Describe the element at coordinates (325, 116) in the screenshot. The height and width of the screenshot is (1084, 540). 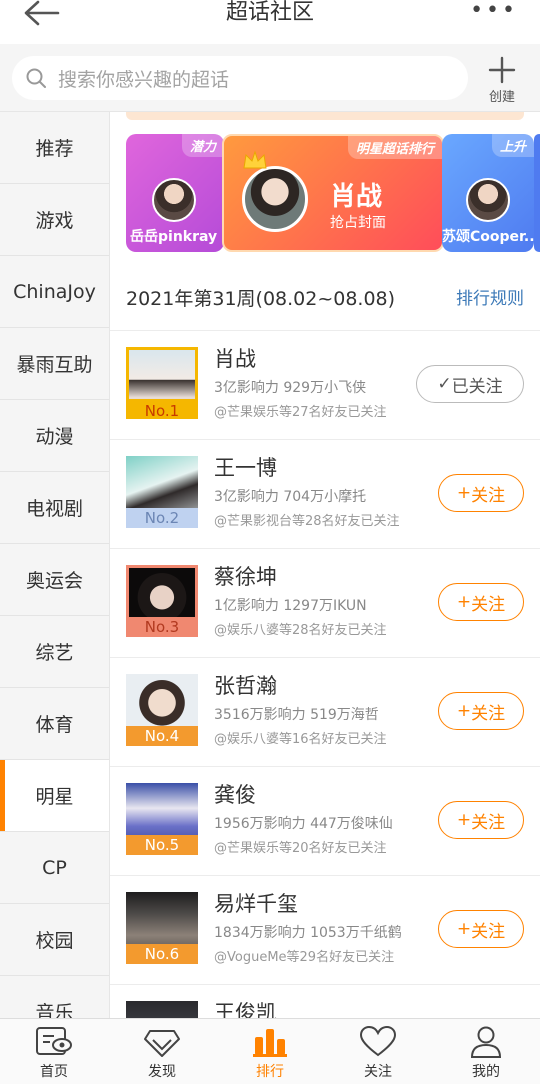
I see `banner-strip` at that location.